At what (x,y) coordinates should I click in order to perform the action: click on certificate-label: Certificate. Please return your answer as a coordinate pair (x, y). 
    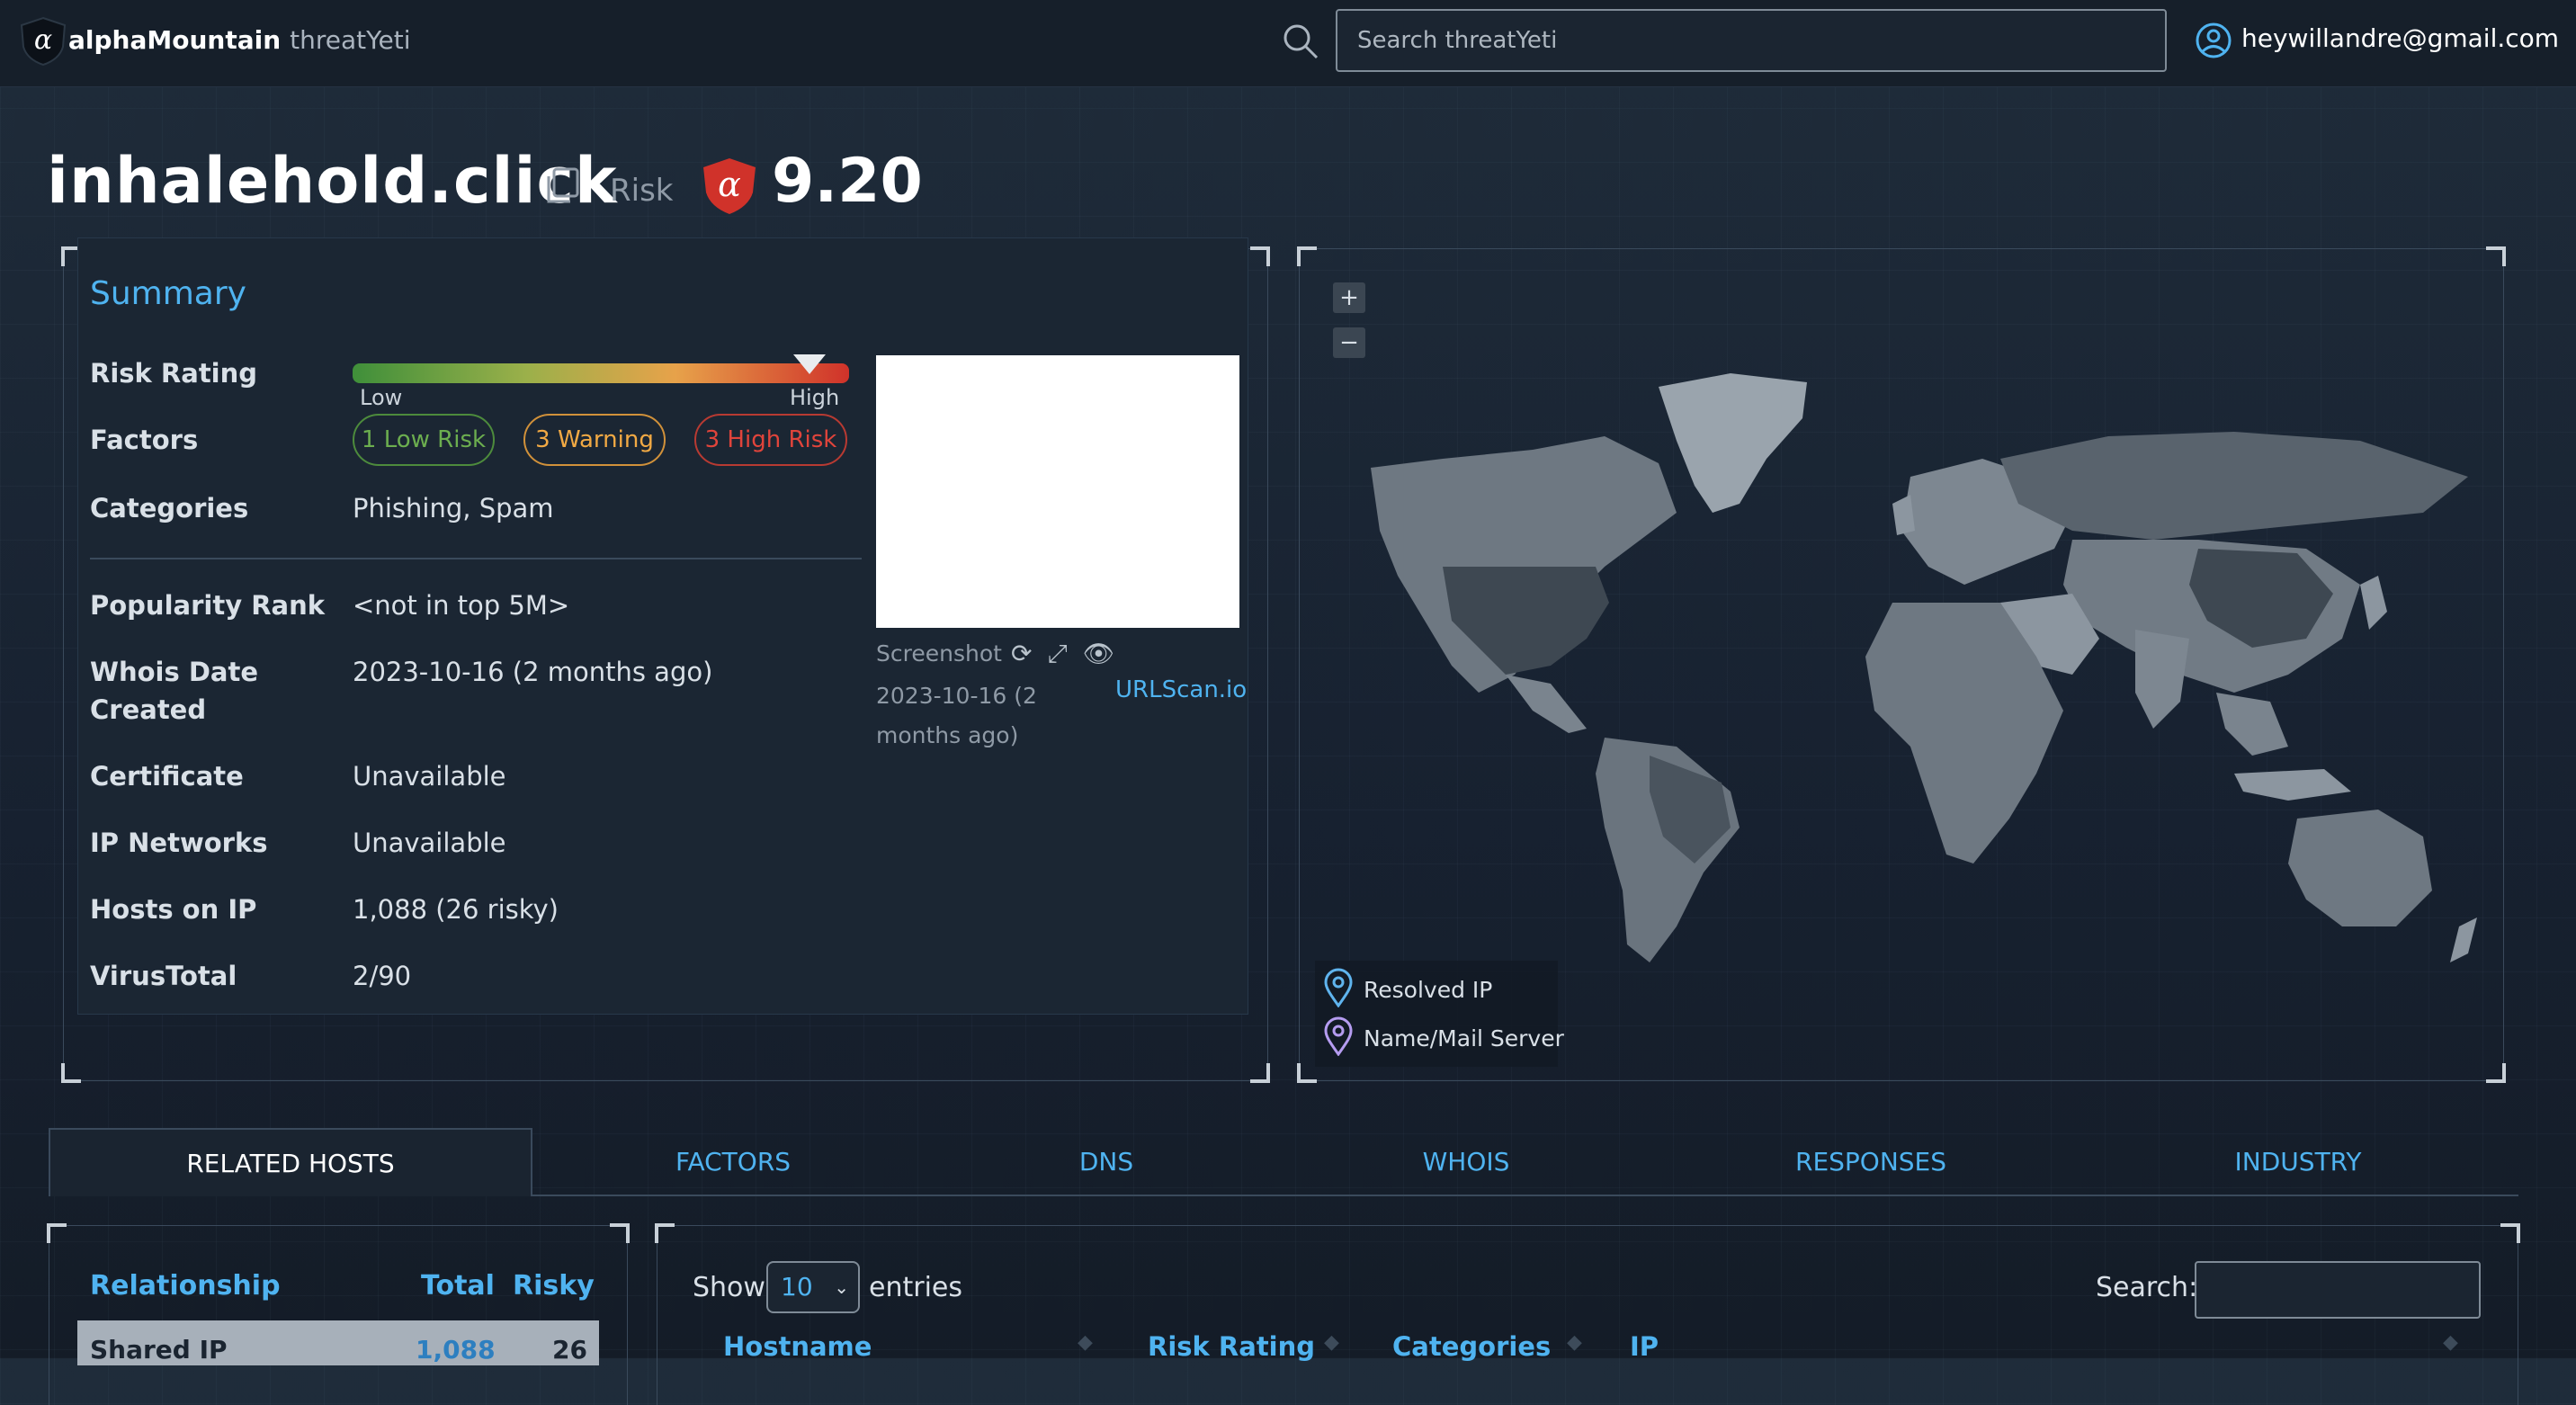
    Looking at the image, I should click on (167, 777).